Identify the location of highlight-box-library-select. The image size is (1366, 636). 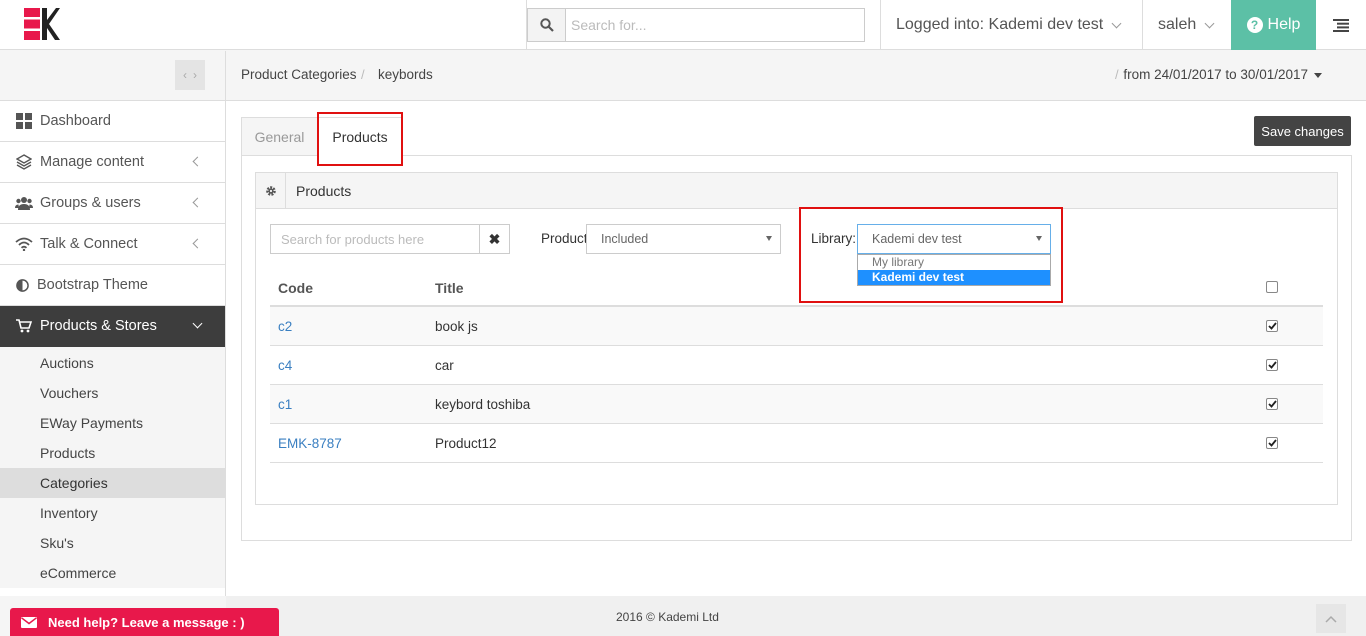
(931, 255).